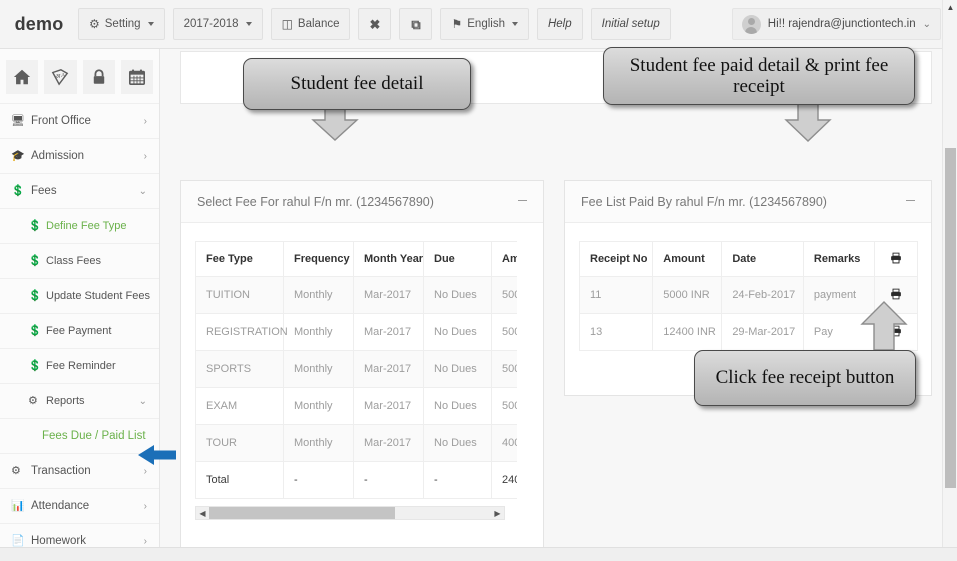 Image resolution: width=957 pixels, height=561 pixels. I want to click on scroll-up-icon: ▲, so click(950, 7).